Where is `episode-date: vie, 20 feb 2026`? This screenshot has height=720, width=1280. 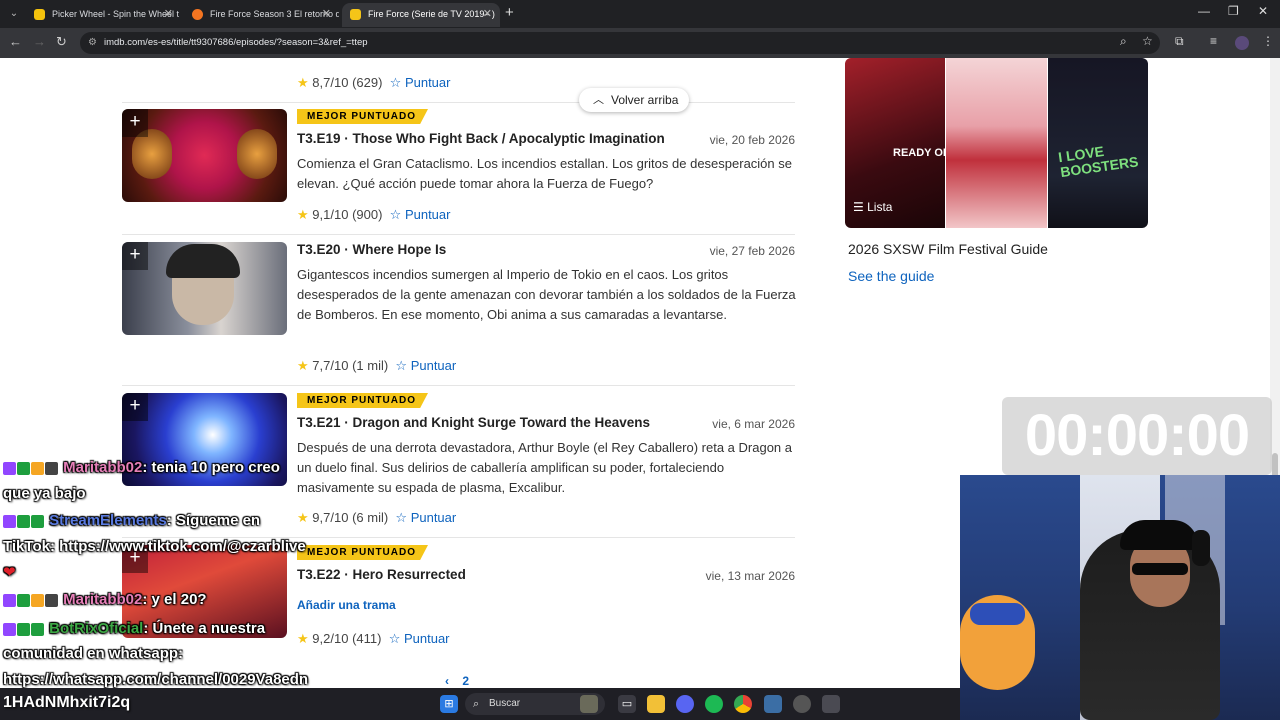
episode-date: vie, 20 feb 2026 is located at coordinates (752, 140).